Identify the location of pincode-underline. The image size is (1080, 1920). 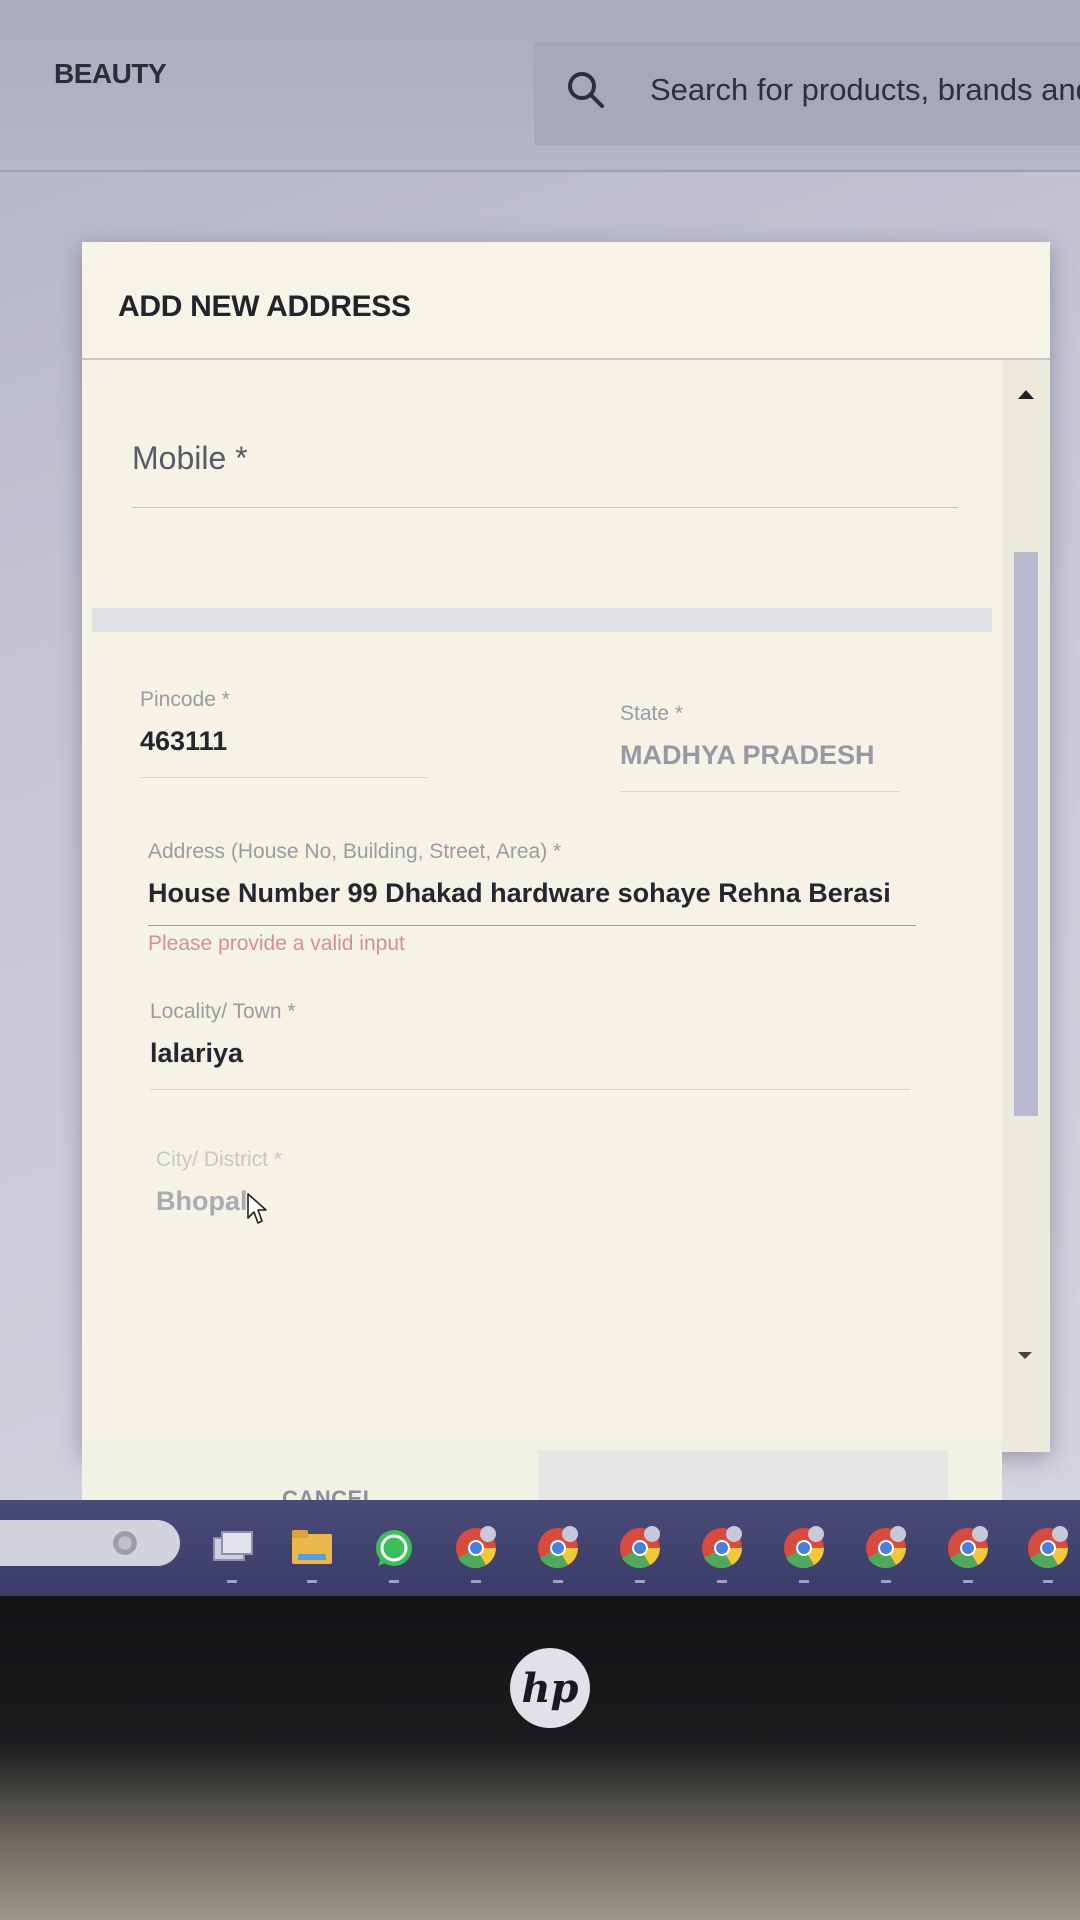
(284, 777).